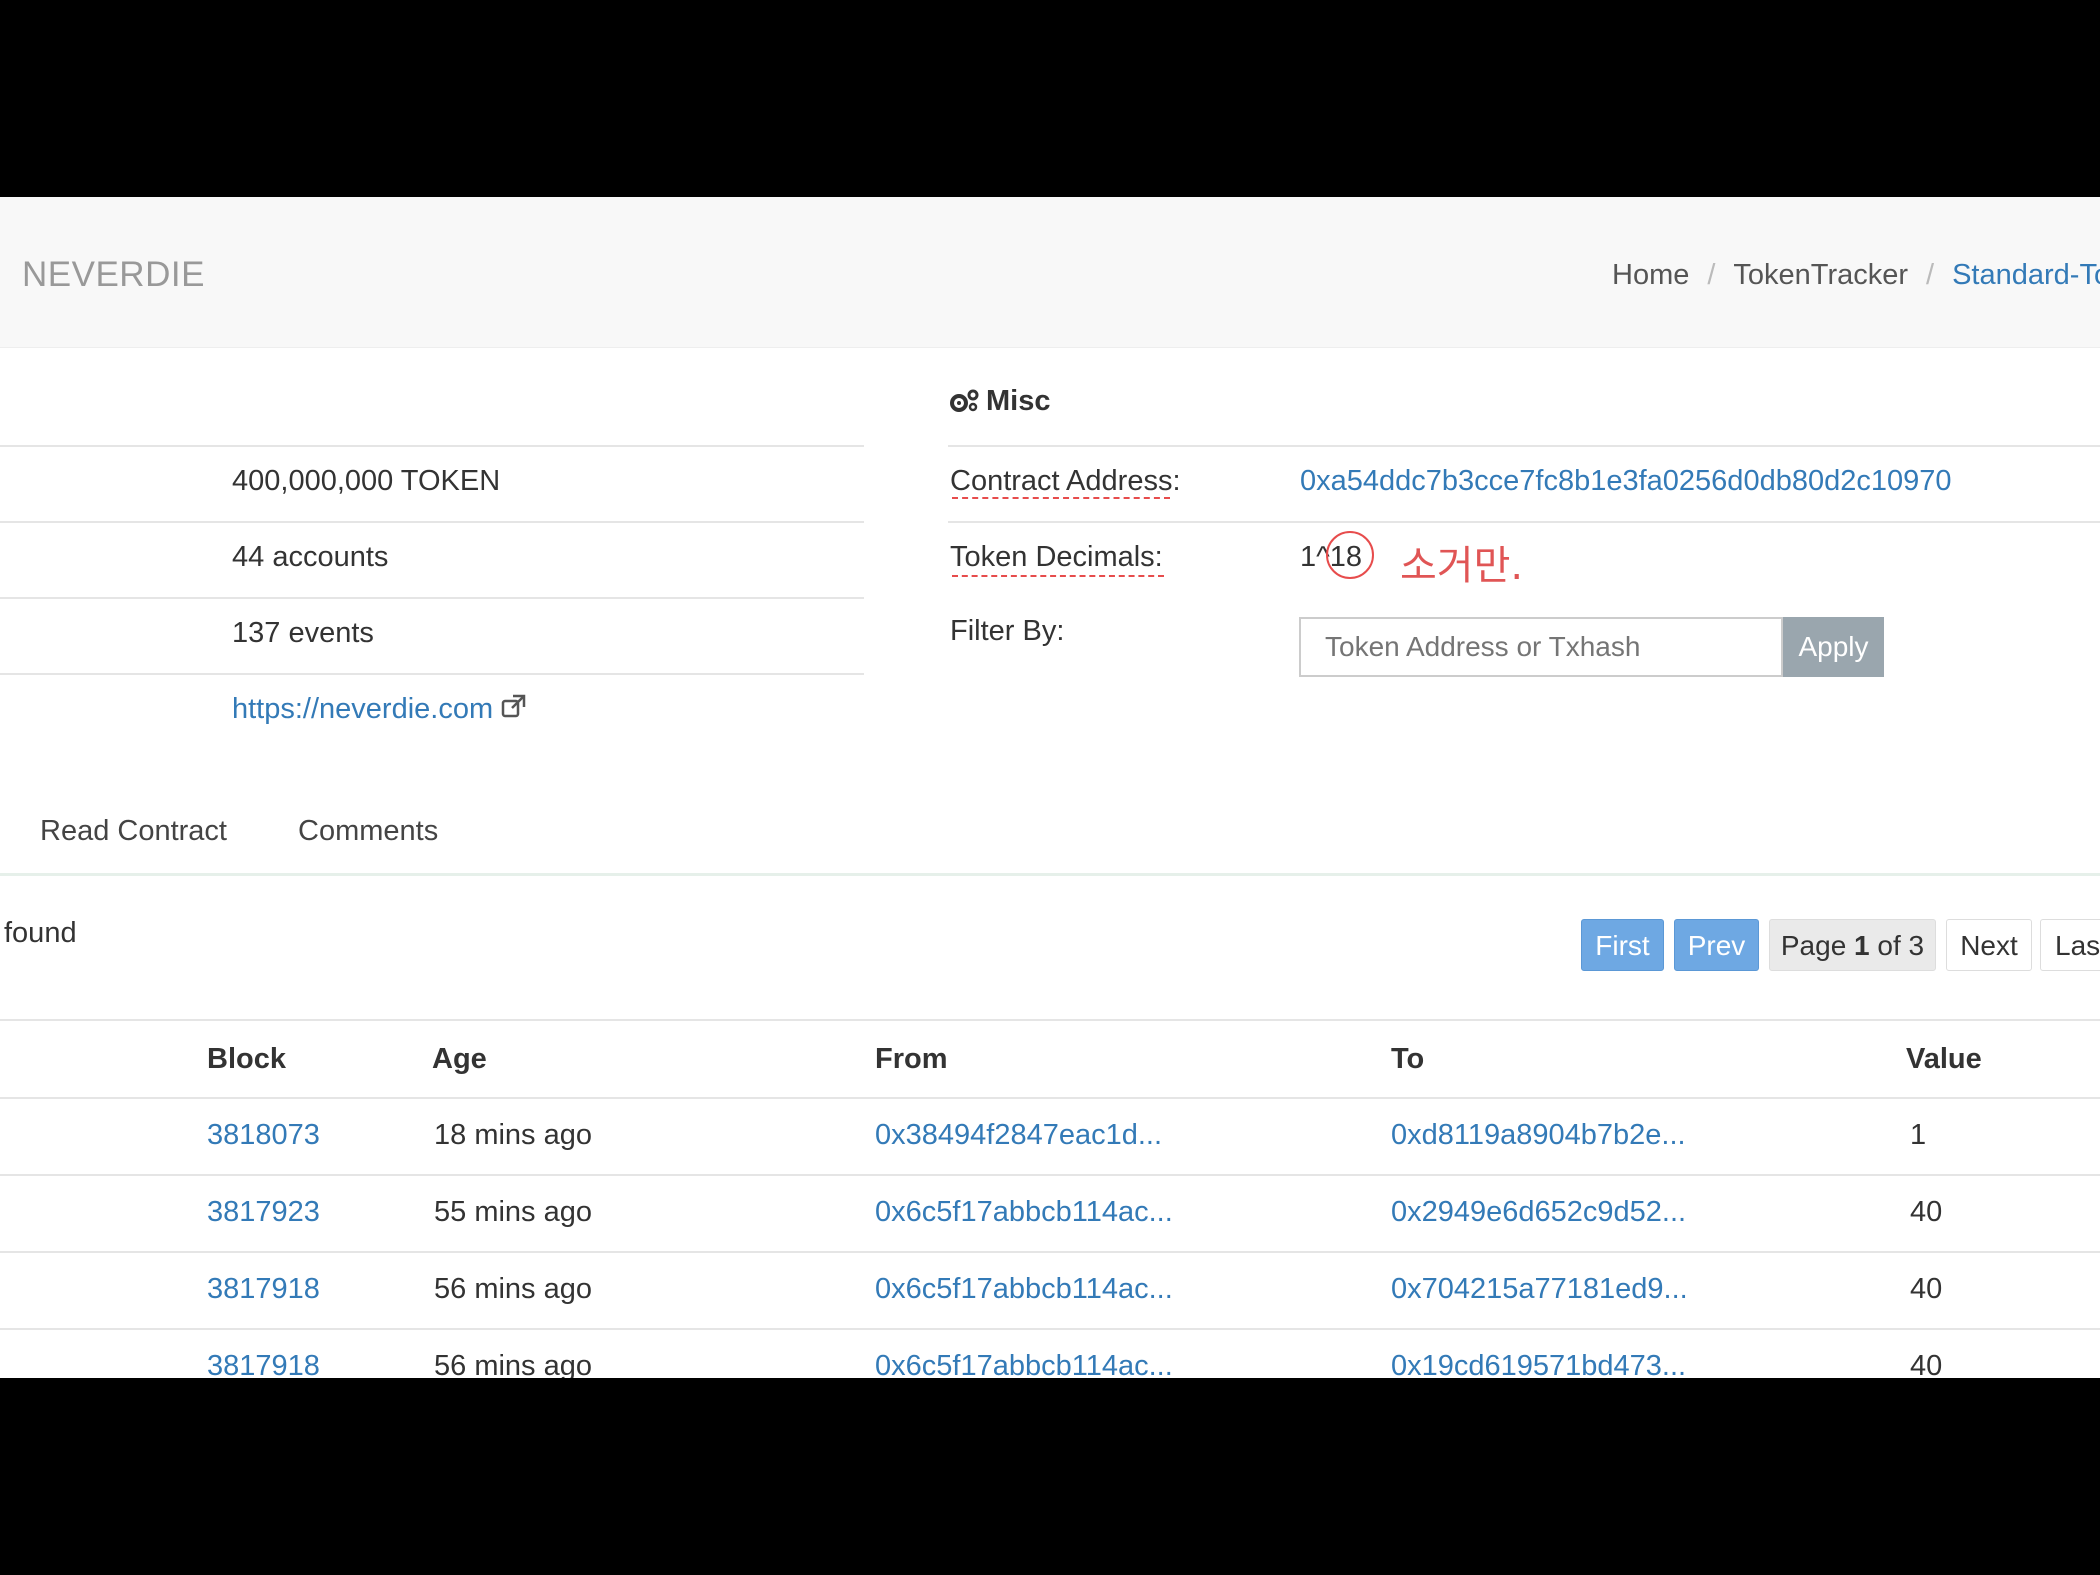  I want to click on filter-label: Filter By:, so click(1007, 631).